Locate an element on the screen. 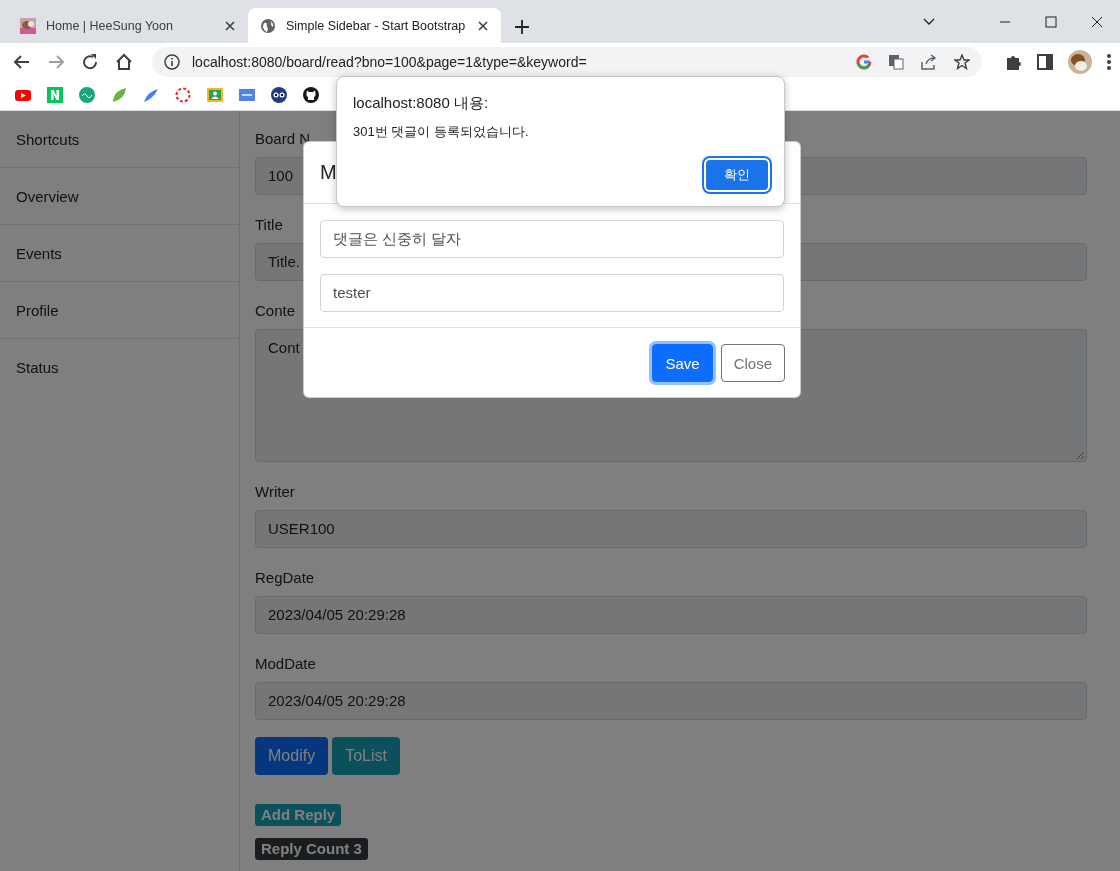 The height and width of the screenshot is (871, 1120). field-label: Writer is located at coordinates (275, 492).